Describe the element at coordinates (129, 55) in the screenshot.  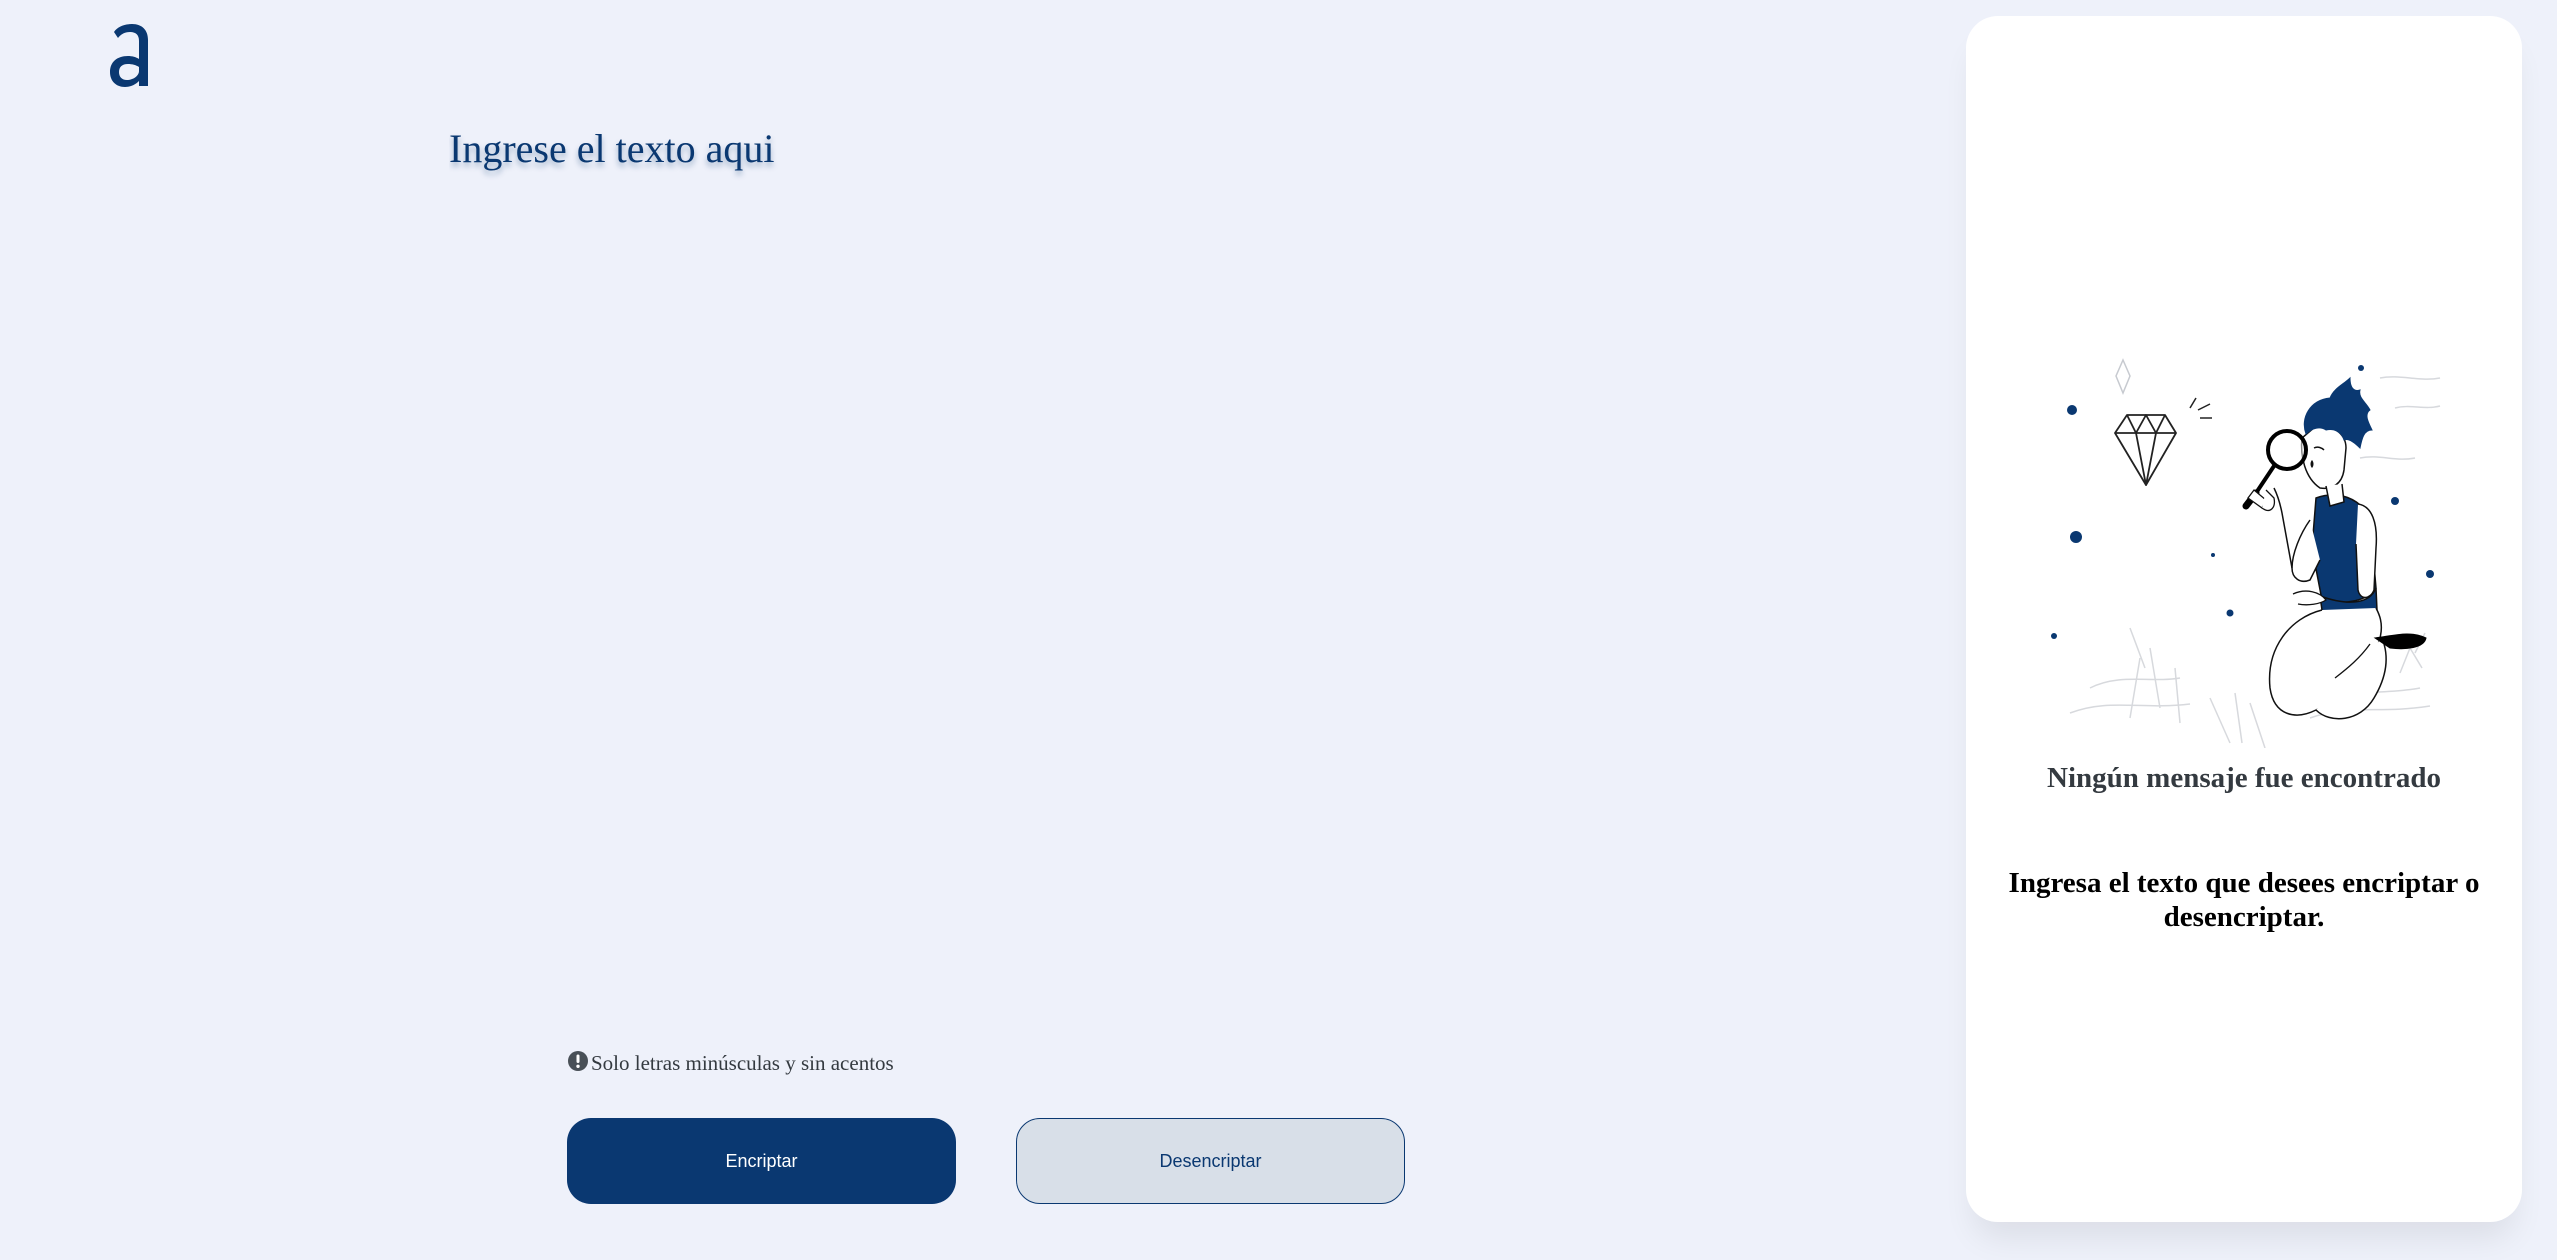
I see `logo-icon` at that location.